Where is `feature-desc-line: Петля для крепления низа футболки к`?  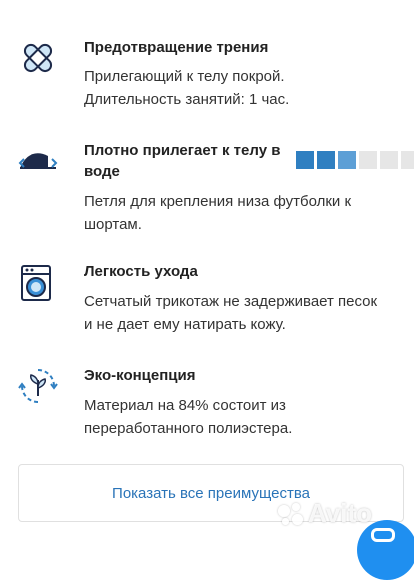 feature-desc-line: Петля для крепления низа футболки к is located at coordinates (218, 201).